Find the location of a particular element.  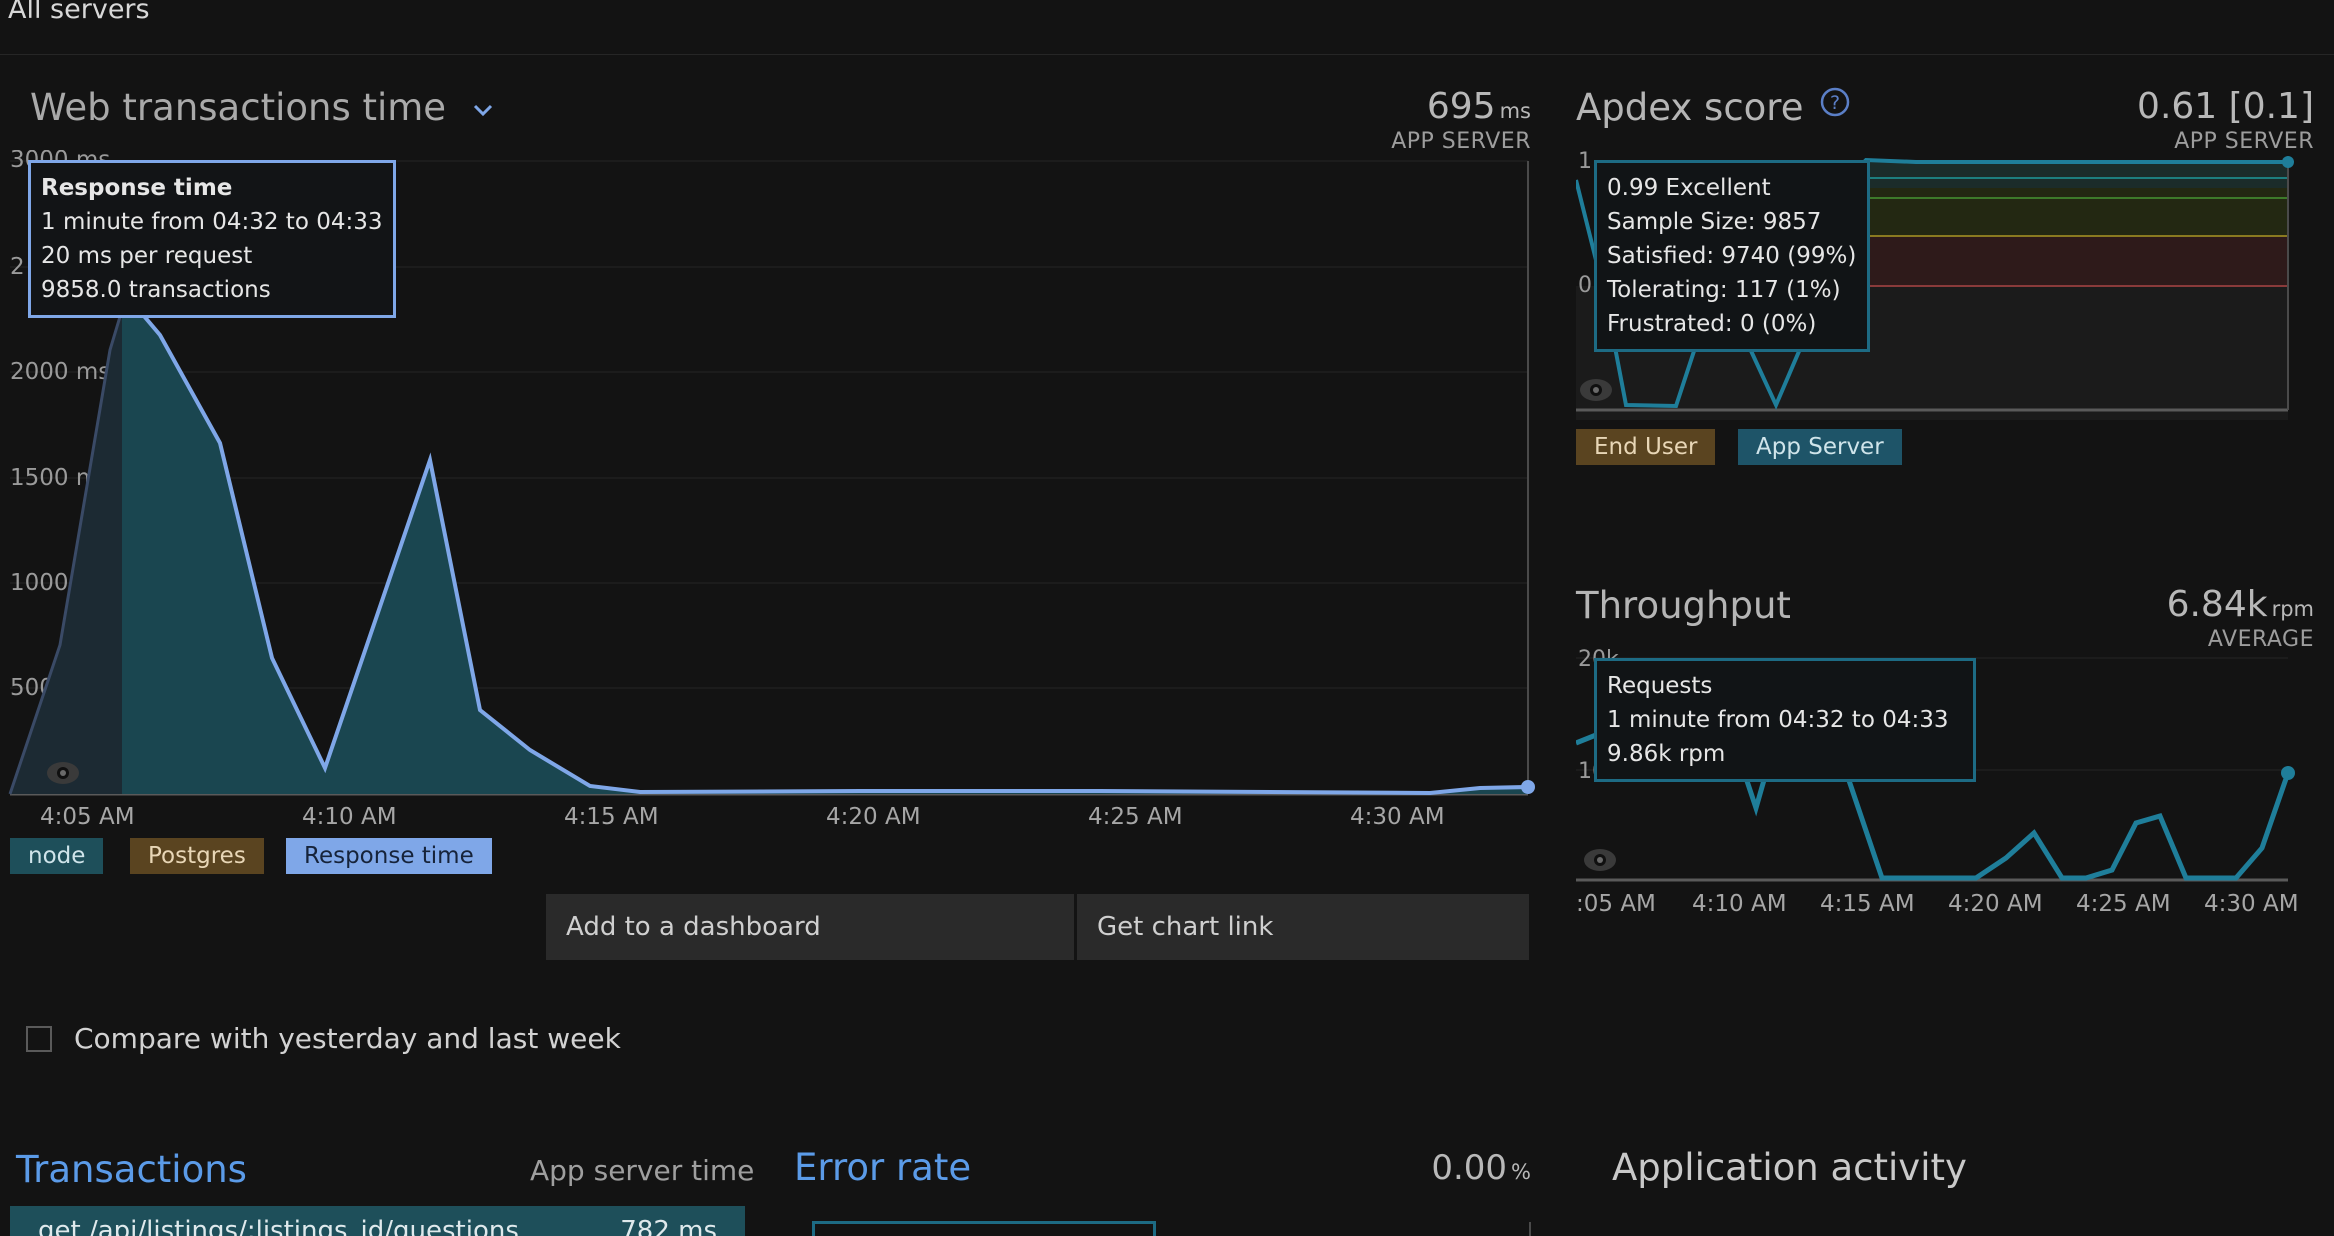

legend-response-time: Response time is located at coordinates (389, 856).